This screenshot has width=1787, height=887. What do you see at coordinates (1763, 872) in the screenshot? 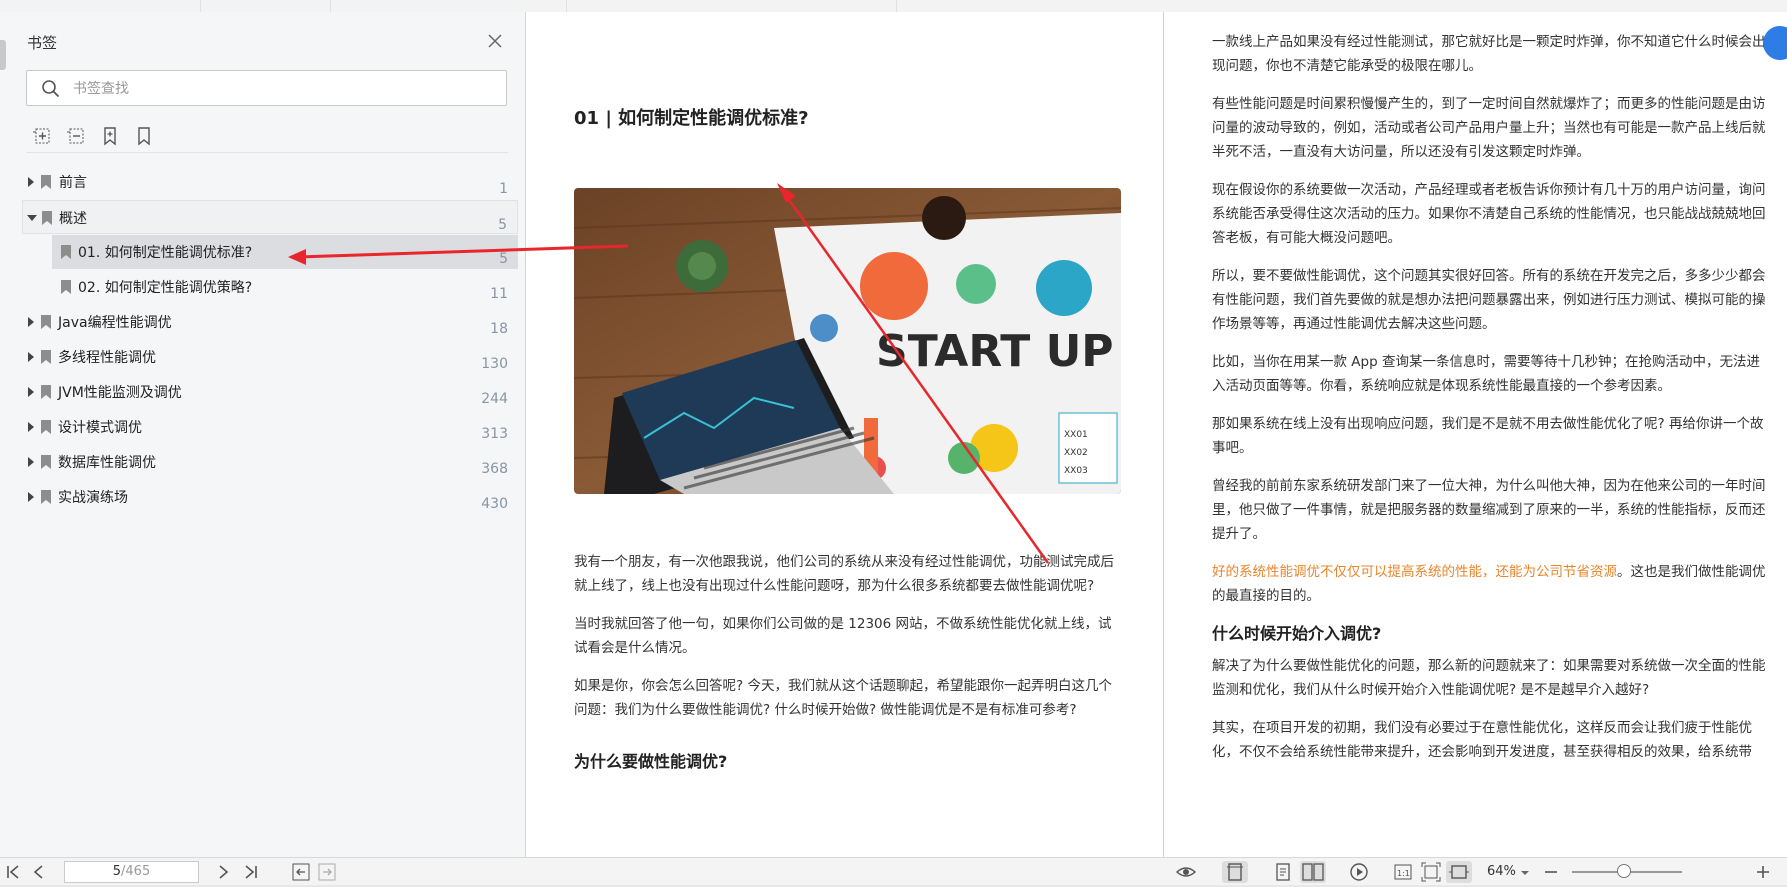
I see `zoom-in-icon` at bounding box center [1763, 872].